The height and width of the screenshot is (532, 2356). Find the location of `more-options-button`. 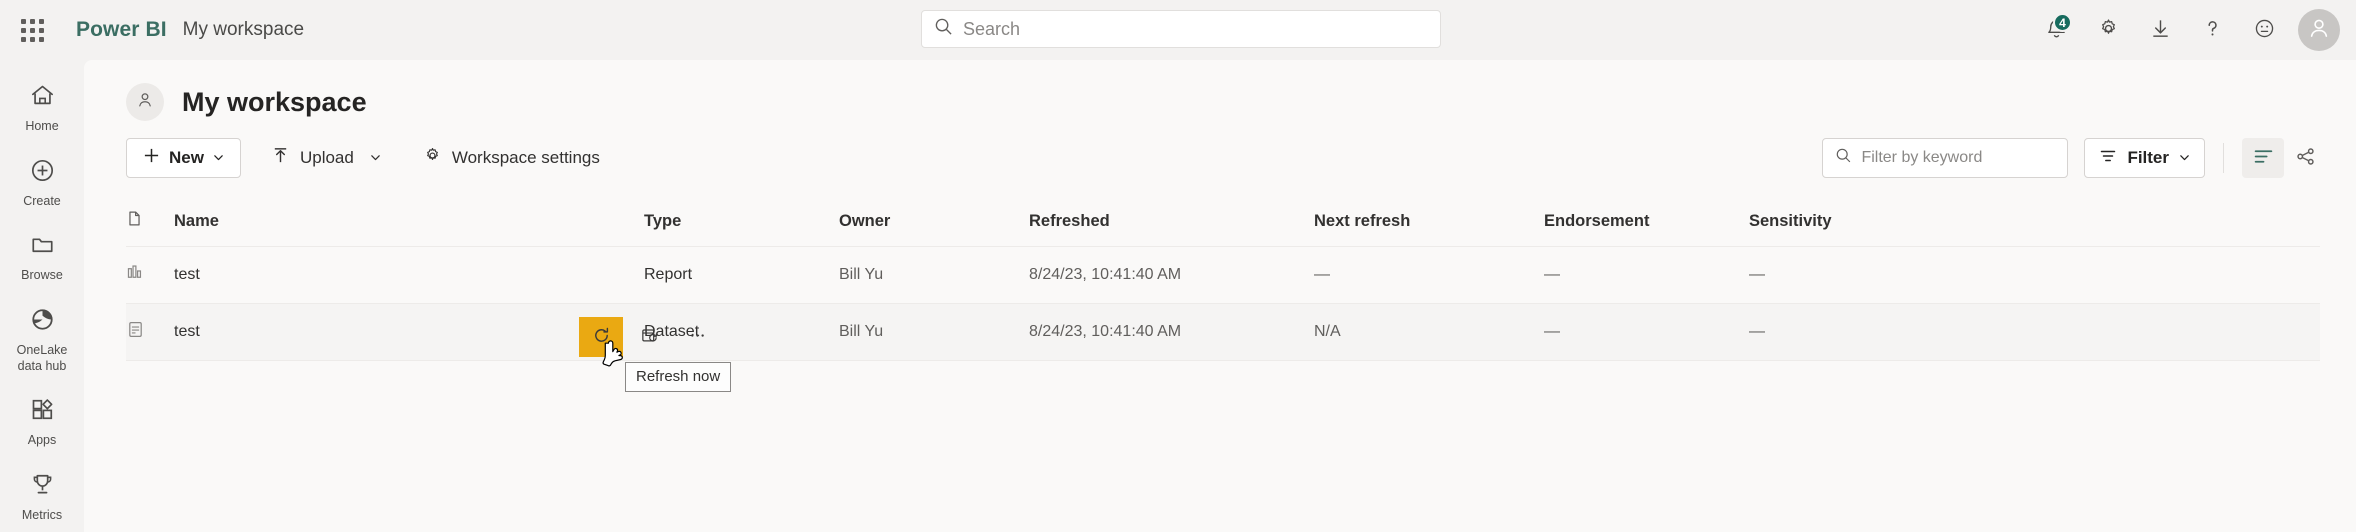

more-options-button is located at coordinates (697, 337).